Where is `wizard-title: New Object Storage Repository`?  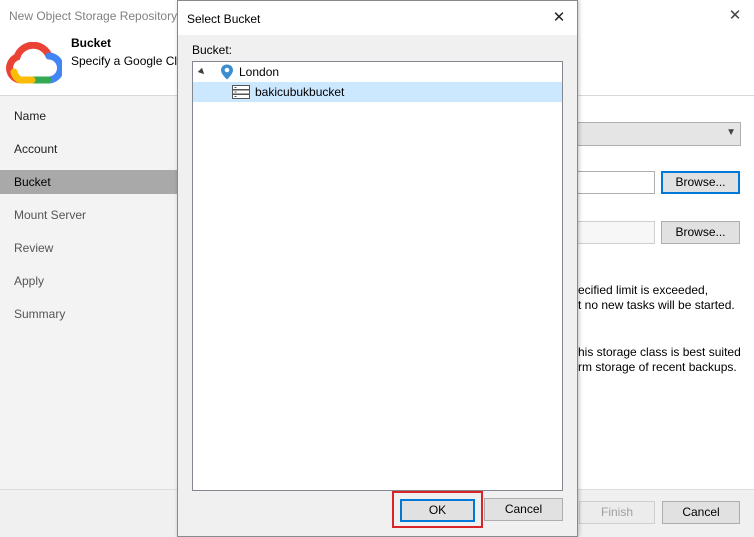 wizard-title: New Object Storage Repository is located at coordinates (93, 16).